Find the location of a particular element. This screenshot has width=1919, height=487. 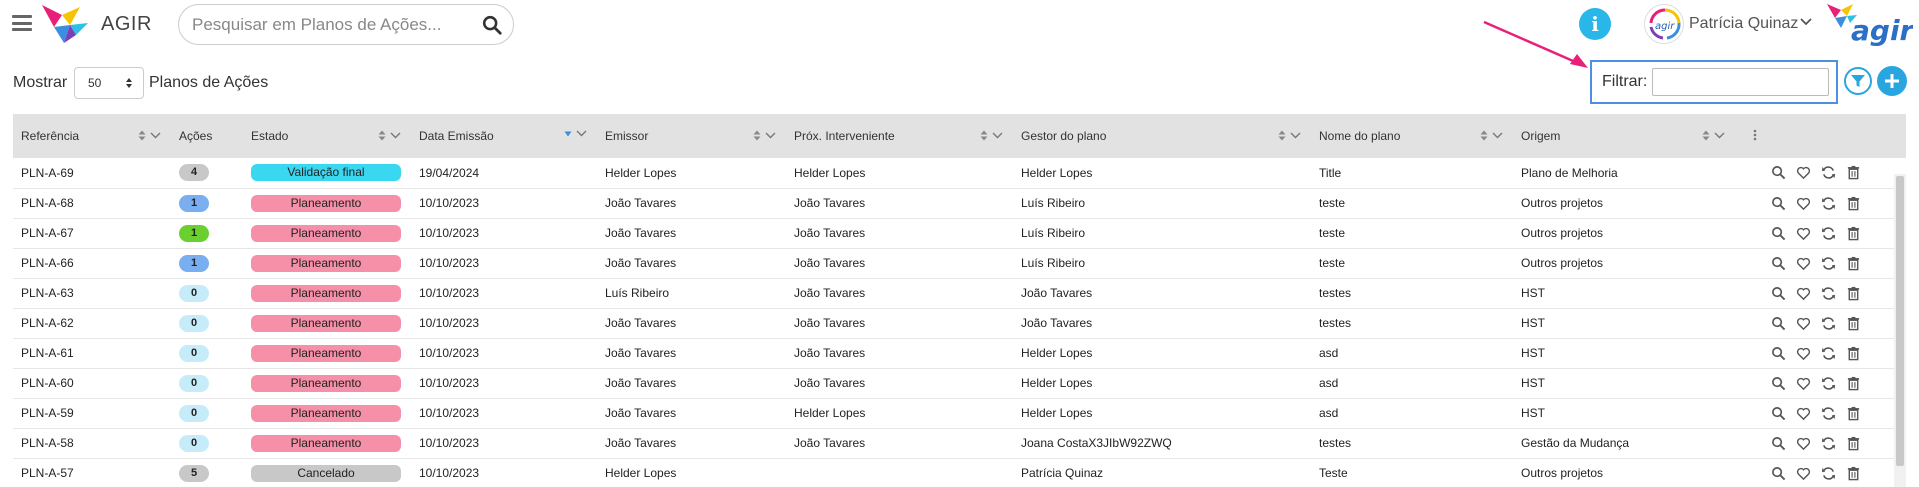

column-header: Emissor is located at coordinates (691, 136).